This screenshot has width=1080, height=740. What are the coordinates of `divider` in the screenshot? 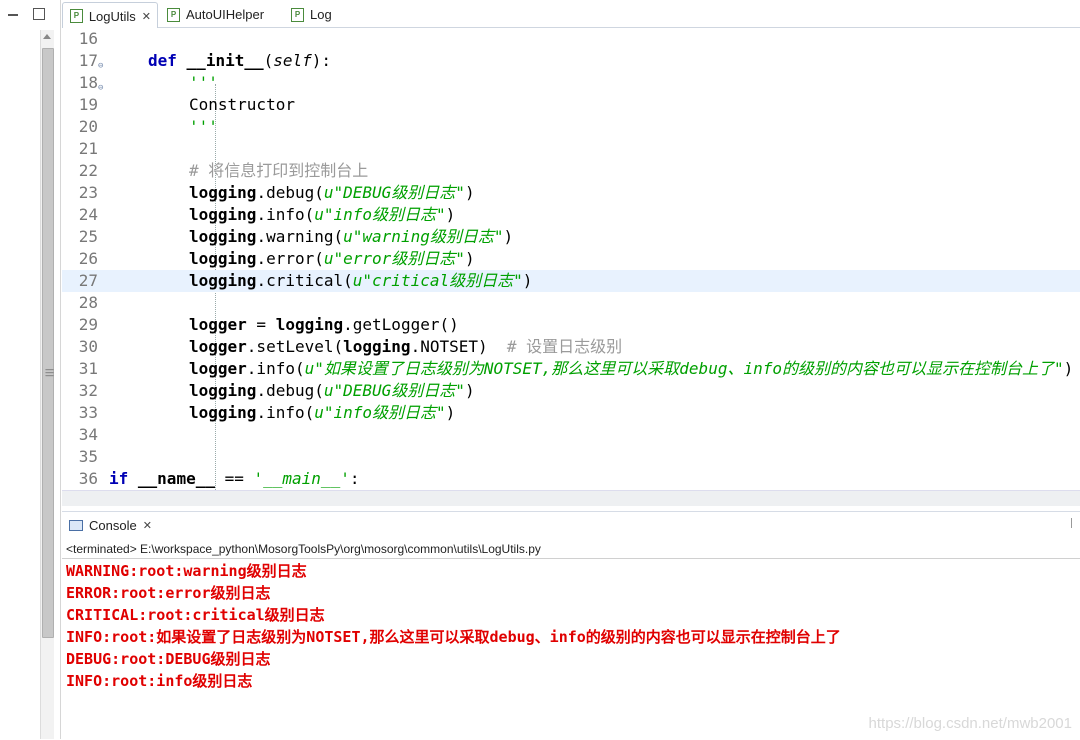 It's located at (571, 558).